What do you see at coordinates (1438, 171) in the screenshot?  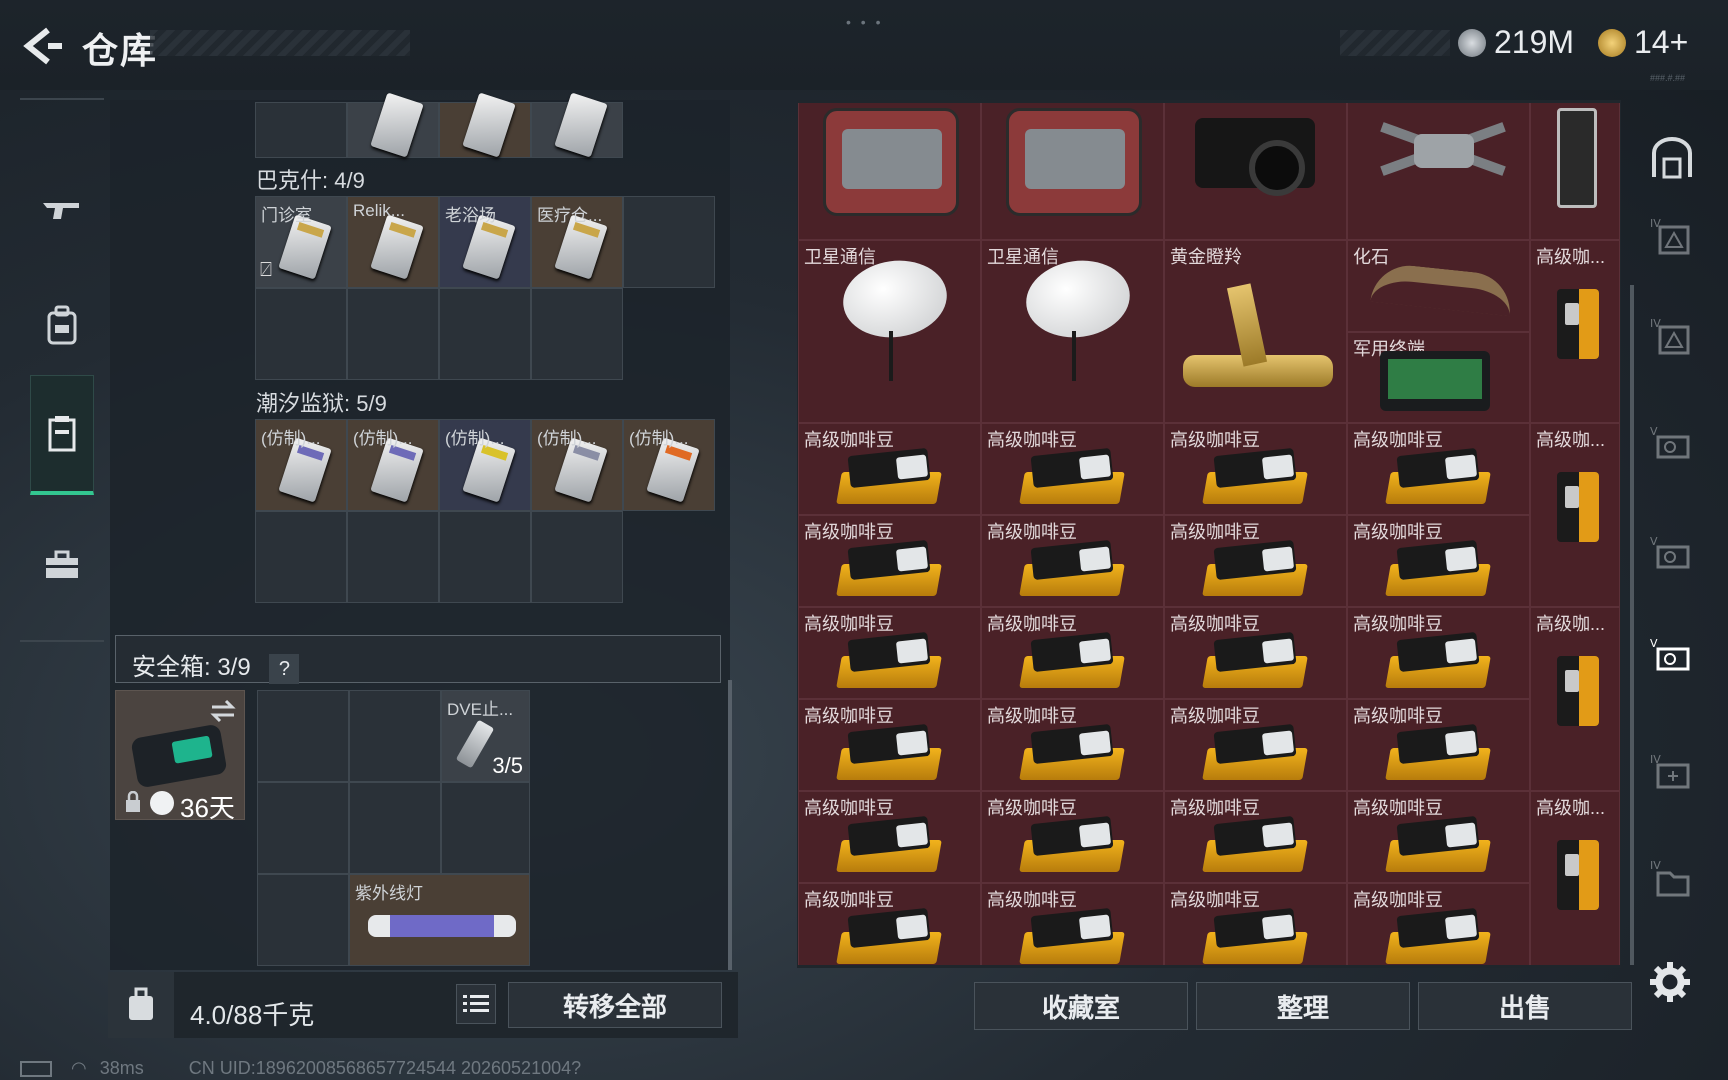 I see `drone-item-slot` at bounding box center [1438, 171].